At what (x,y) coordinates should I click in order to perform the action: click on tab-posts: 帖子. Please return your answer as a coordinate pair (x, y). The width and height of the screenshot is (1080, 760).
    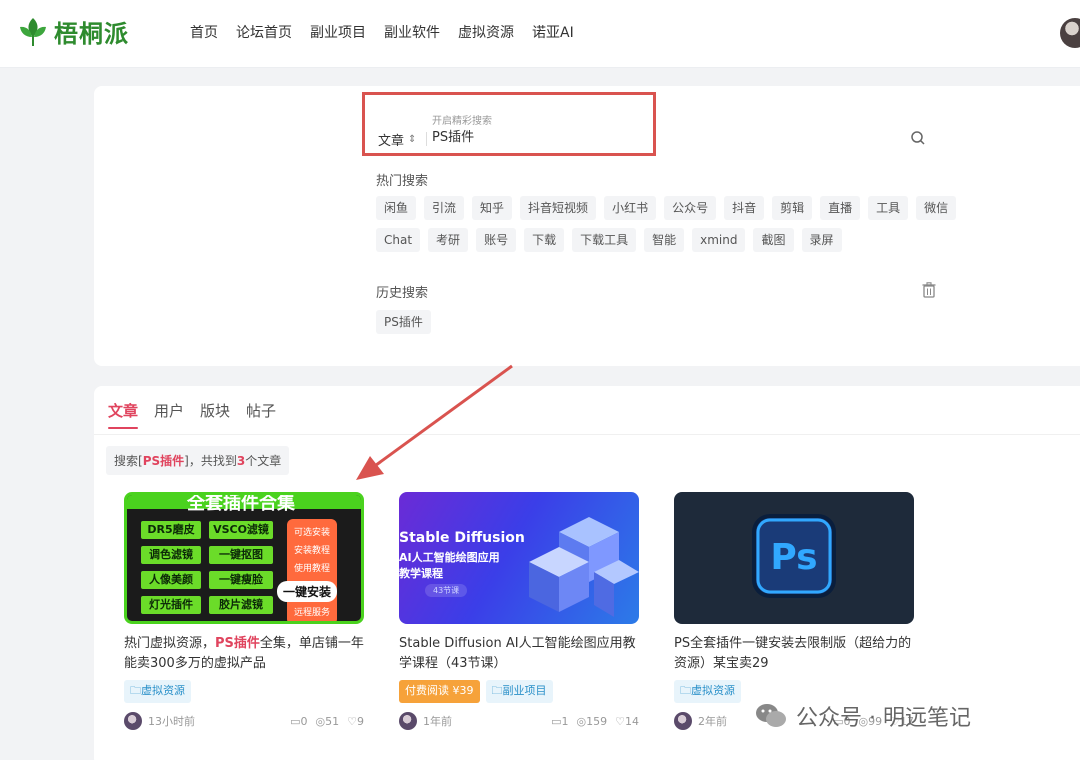
    Looking at the image, I should click on (261, 414).